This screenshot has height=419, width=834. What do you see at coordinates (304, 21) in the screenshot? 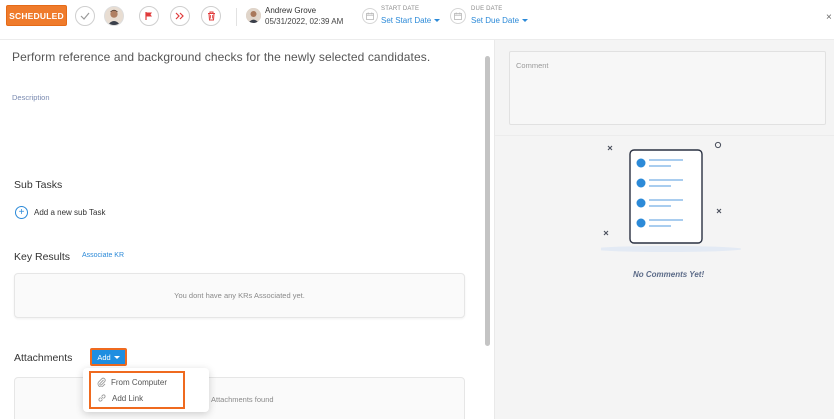
I see `owner-datetime: 05/31/2022, 02:39 AM` at bounding box center [304, 21].